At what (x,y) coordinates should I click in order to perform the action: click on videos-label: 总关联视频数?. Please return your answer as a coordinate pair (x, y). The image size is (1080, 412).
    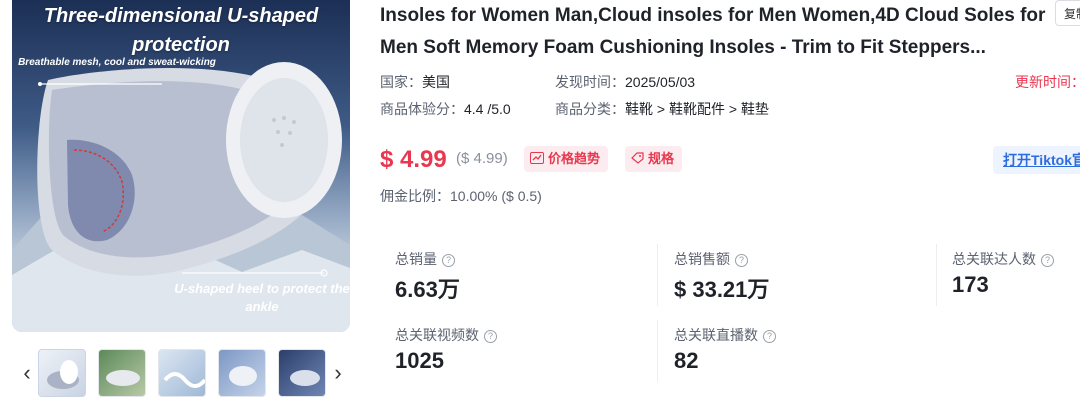
    Looking at the image, I should click on (446, 335).